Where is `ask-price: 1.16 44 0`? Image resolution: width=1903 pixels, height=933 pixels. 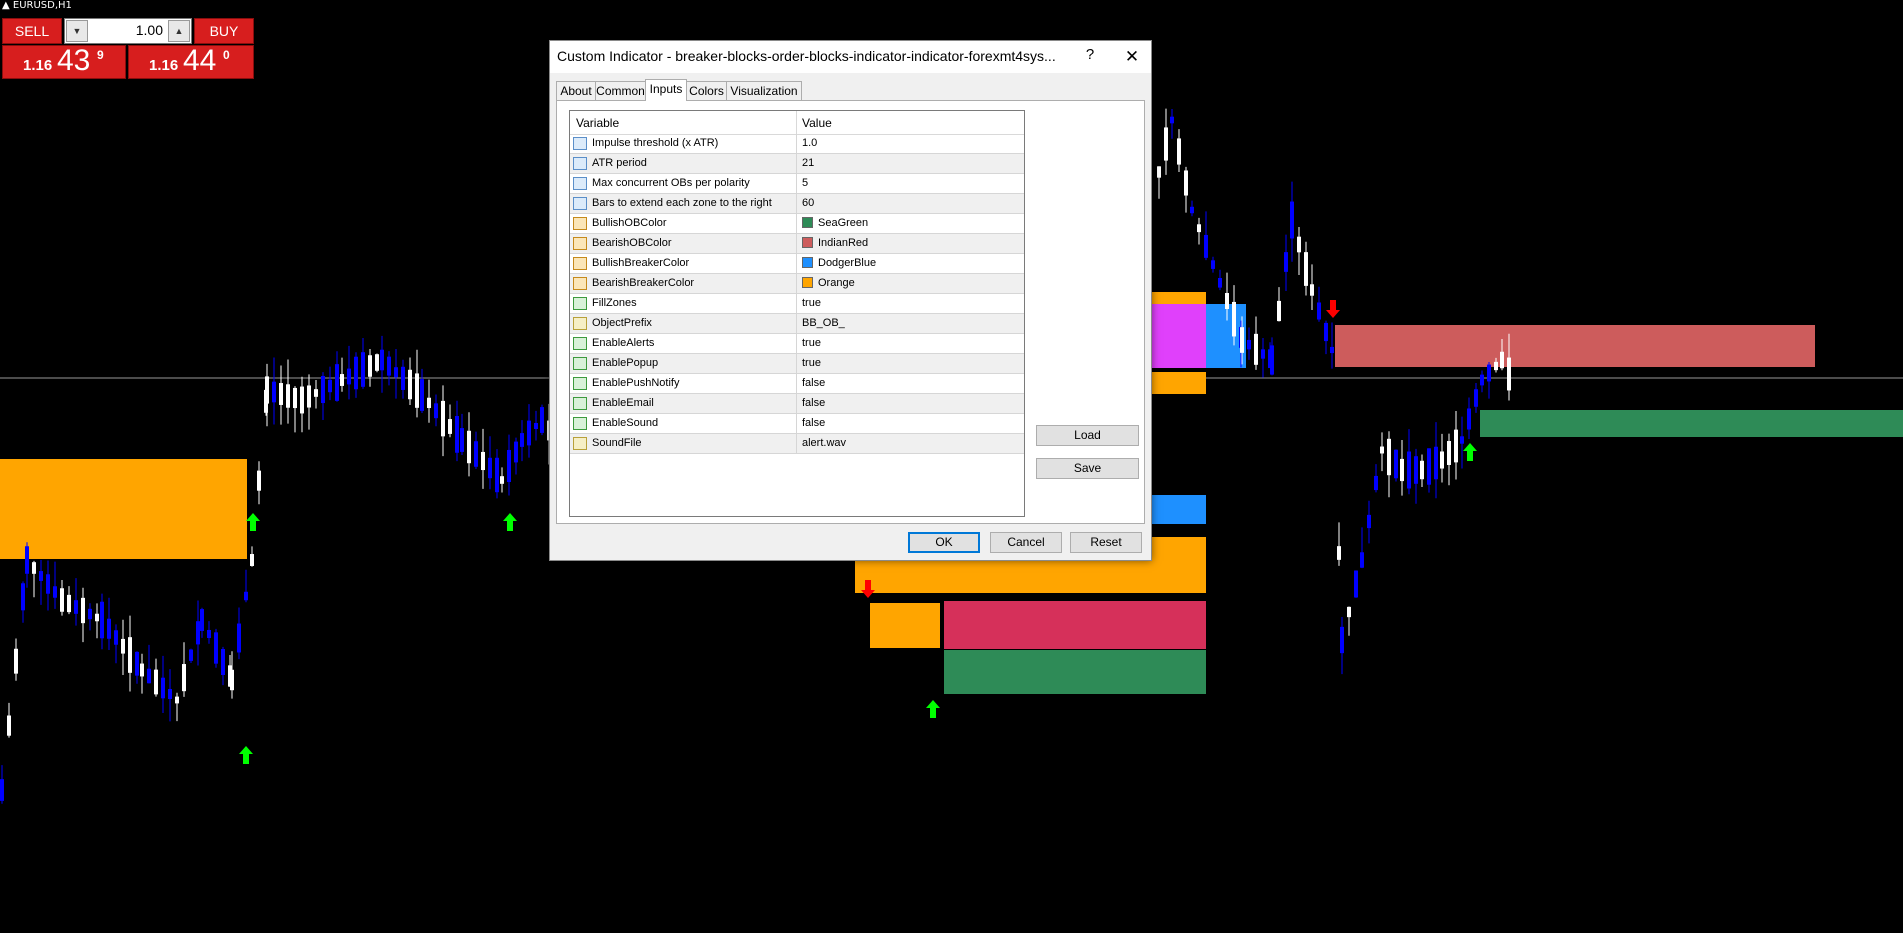 ask-price: 1.16 44 0 is located at coordinates (191, 61).